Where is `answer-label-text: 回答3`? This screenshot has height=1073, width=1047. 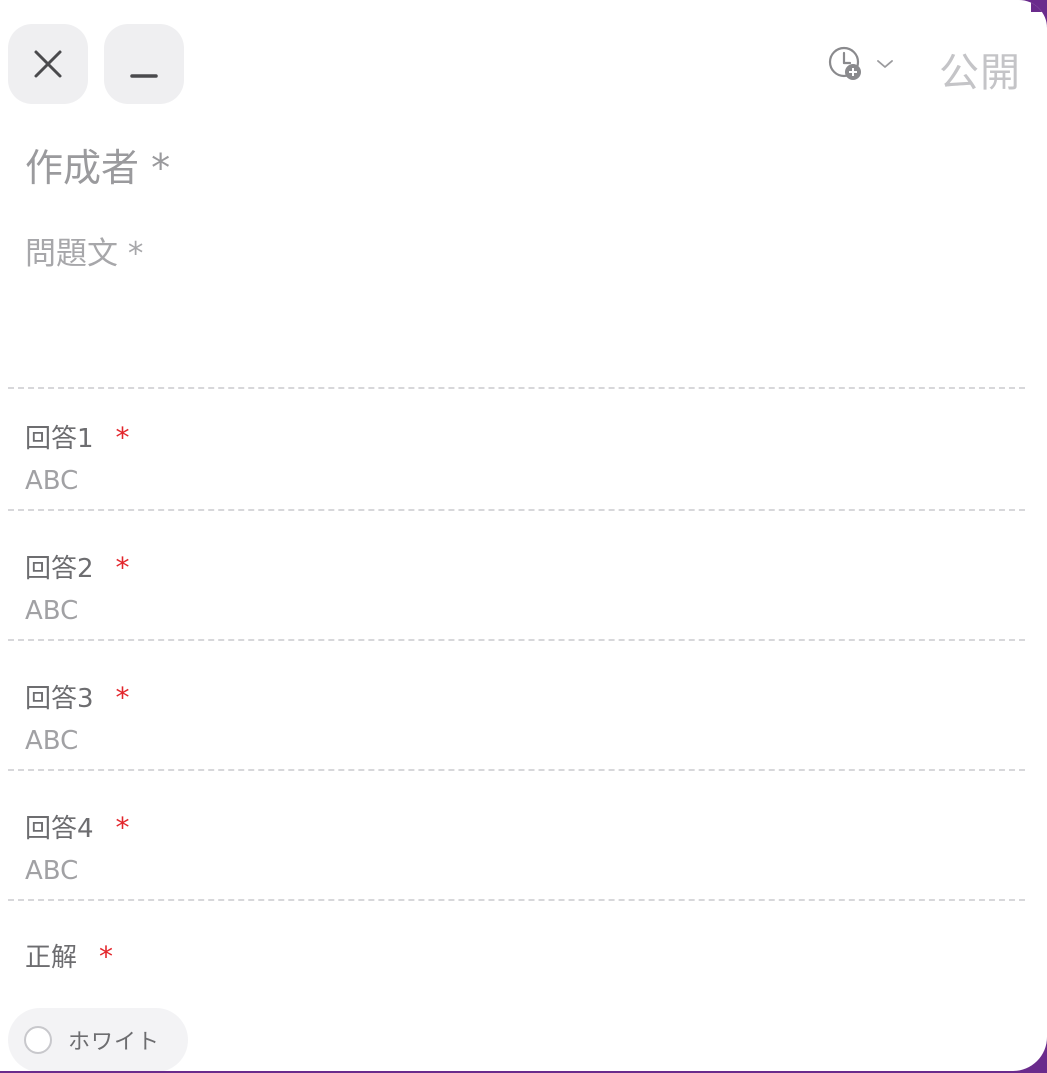 answer-label-text: 回答3 is located at coordinates (59, 699).